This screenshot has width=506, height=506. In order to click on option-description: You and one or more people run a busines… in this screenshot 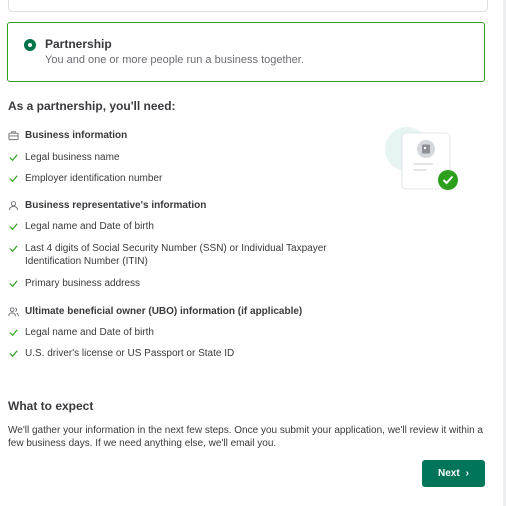, I will do `click(174, 60)`.